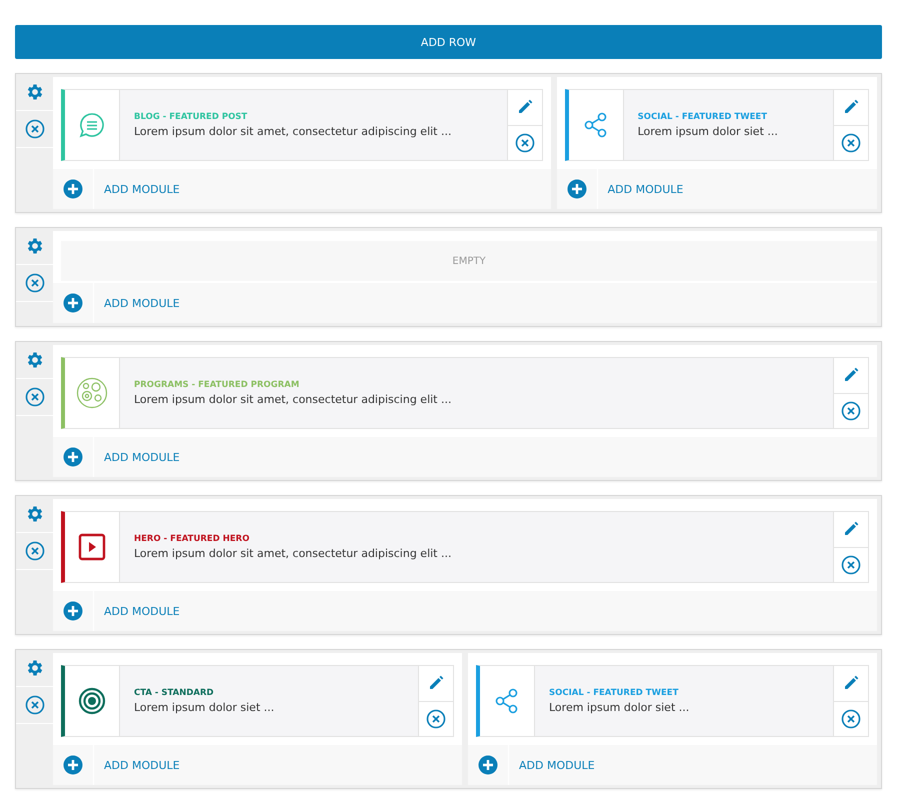 This screenshot has width=900, height=800. What do you see at coordinates (191, 117) in the screenshot?
I see `module-title: BLOG - FEATURED POST` at bounding box center [191, 117].